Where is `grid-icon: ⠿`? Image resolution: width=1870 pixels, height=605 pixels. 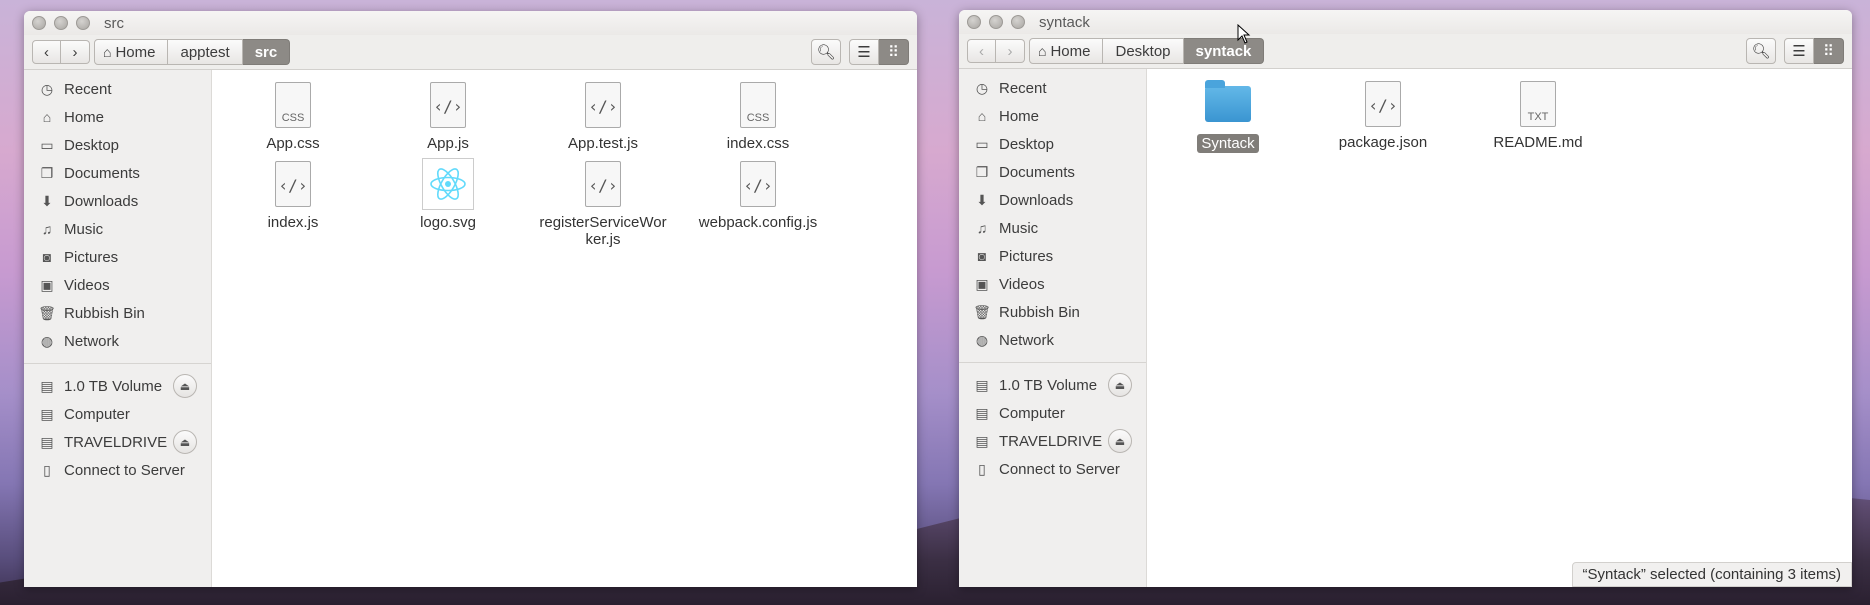 grid-icon: ⠿ is located at coordinates (893, 52).